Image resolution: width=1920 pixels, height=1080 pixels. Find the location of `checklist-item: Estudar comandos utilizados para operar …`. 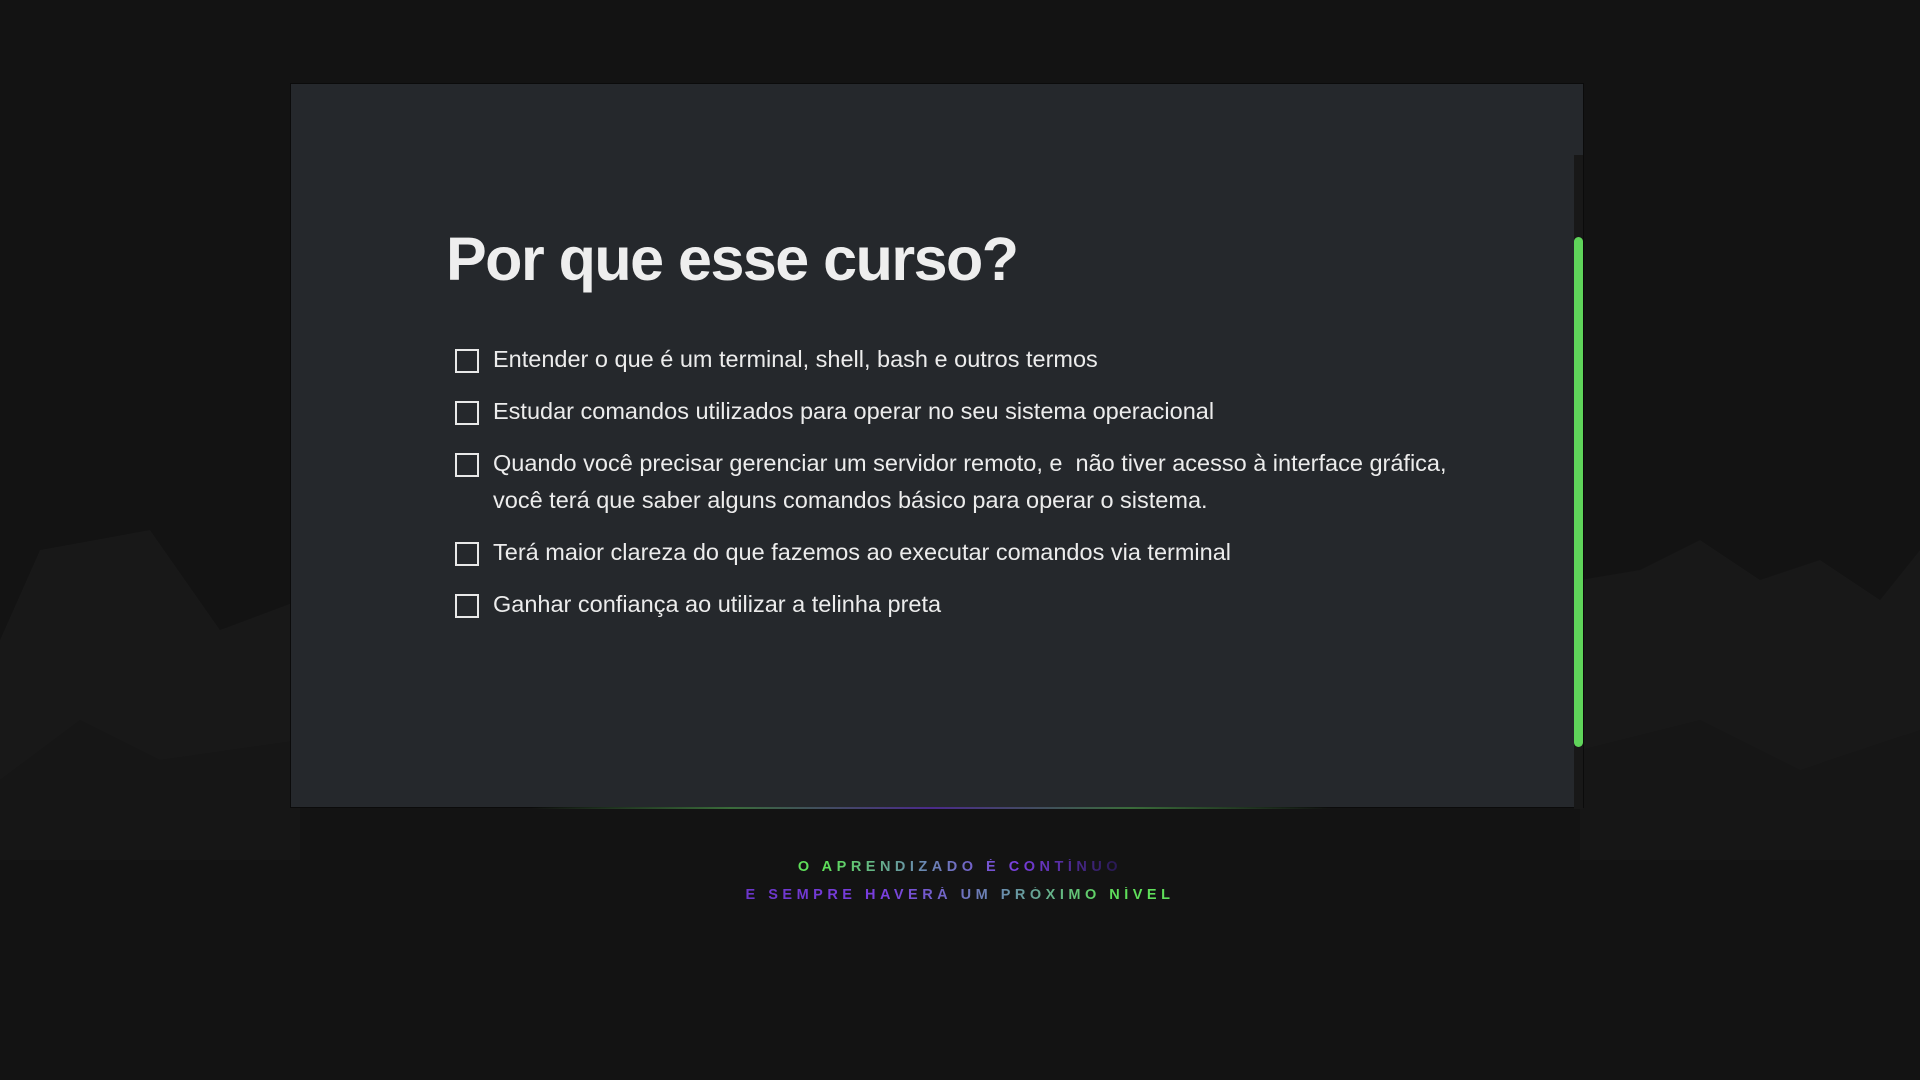

checklist-item: Estudar comandos utilizados para operar … is located at coordinates (955, 414).